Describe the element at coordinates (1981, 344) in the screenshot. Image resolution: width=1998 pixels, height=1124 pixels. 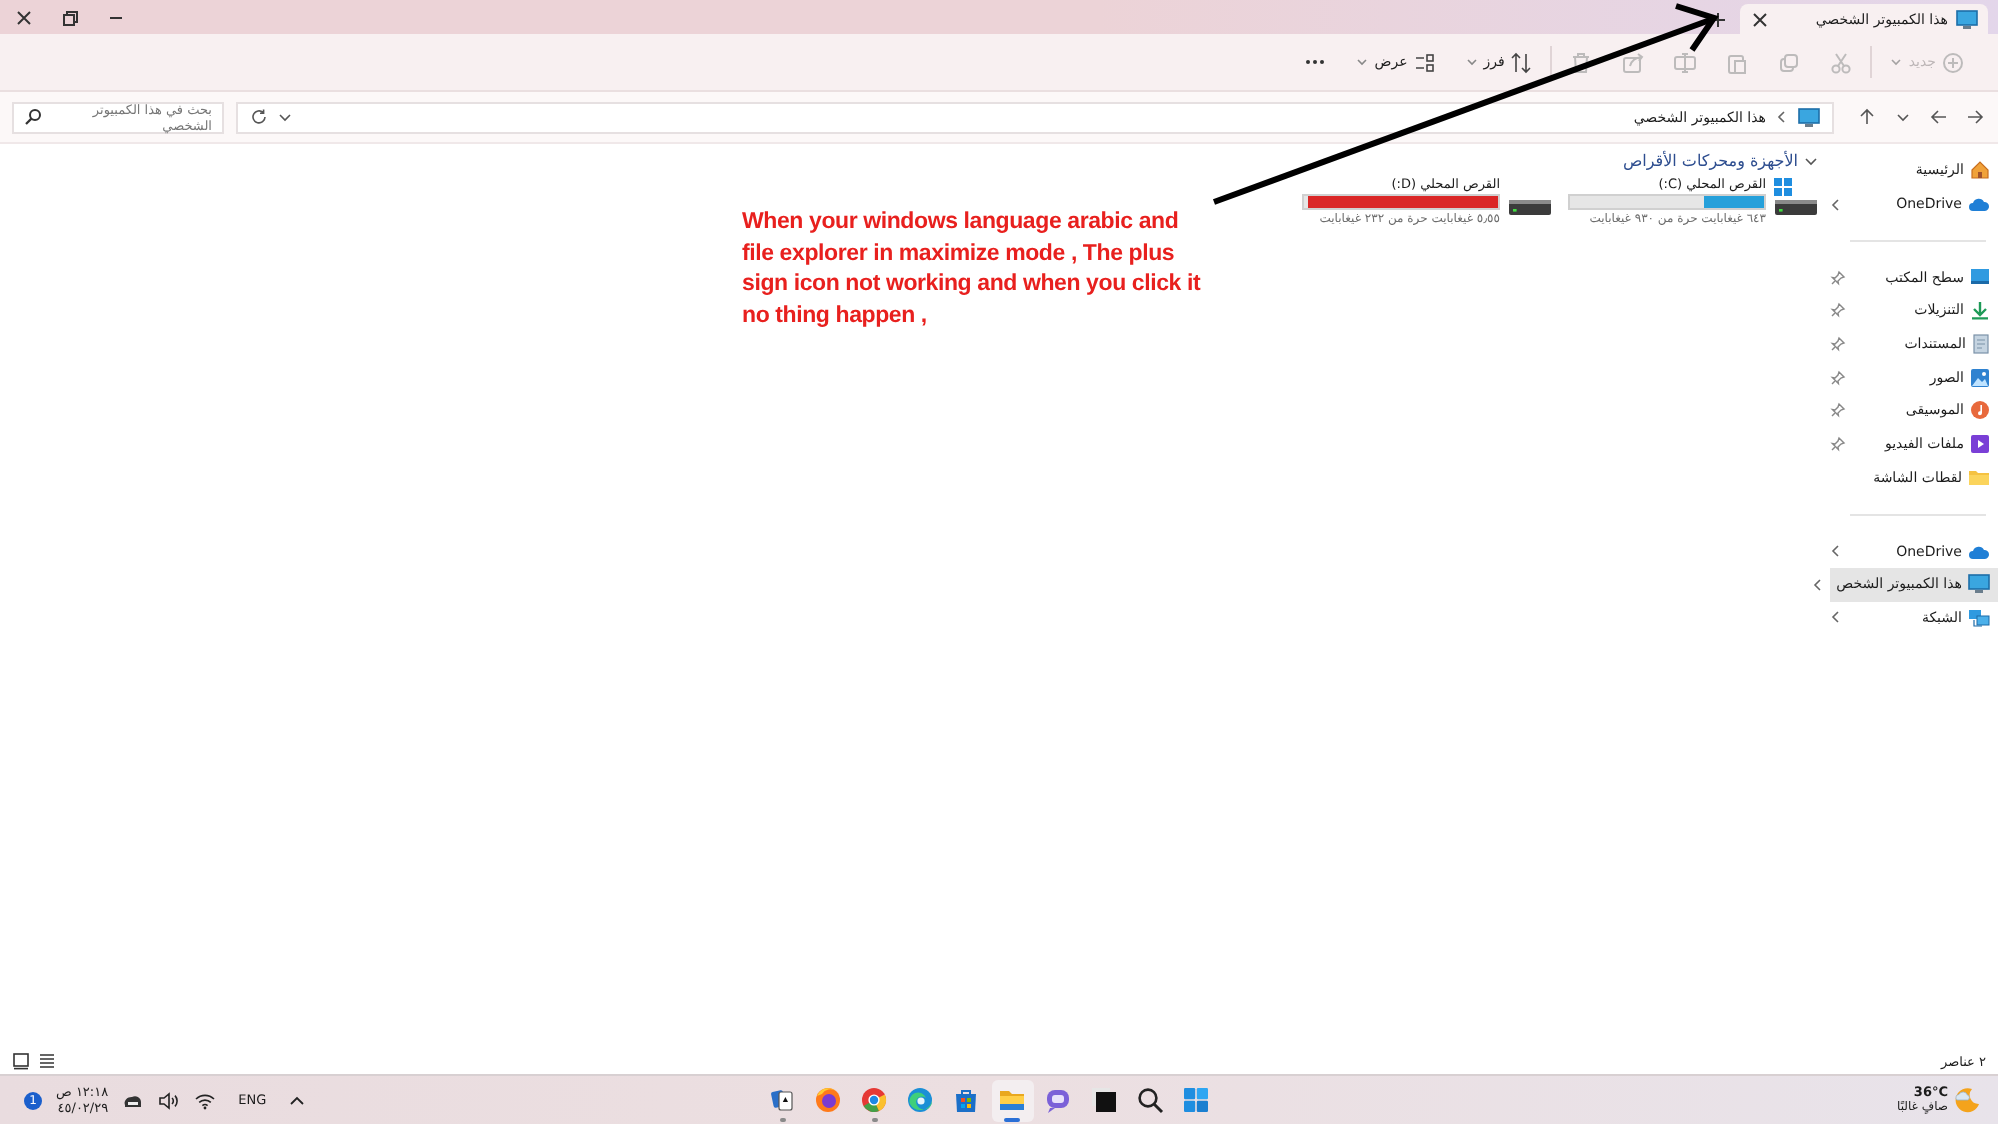
I see `document-icon` at that location.